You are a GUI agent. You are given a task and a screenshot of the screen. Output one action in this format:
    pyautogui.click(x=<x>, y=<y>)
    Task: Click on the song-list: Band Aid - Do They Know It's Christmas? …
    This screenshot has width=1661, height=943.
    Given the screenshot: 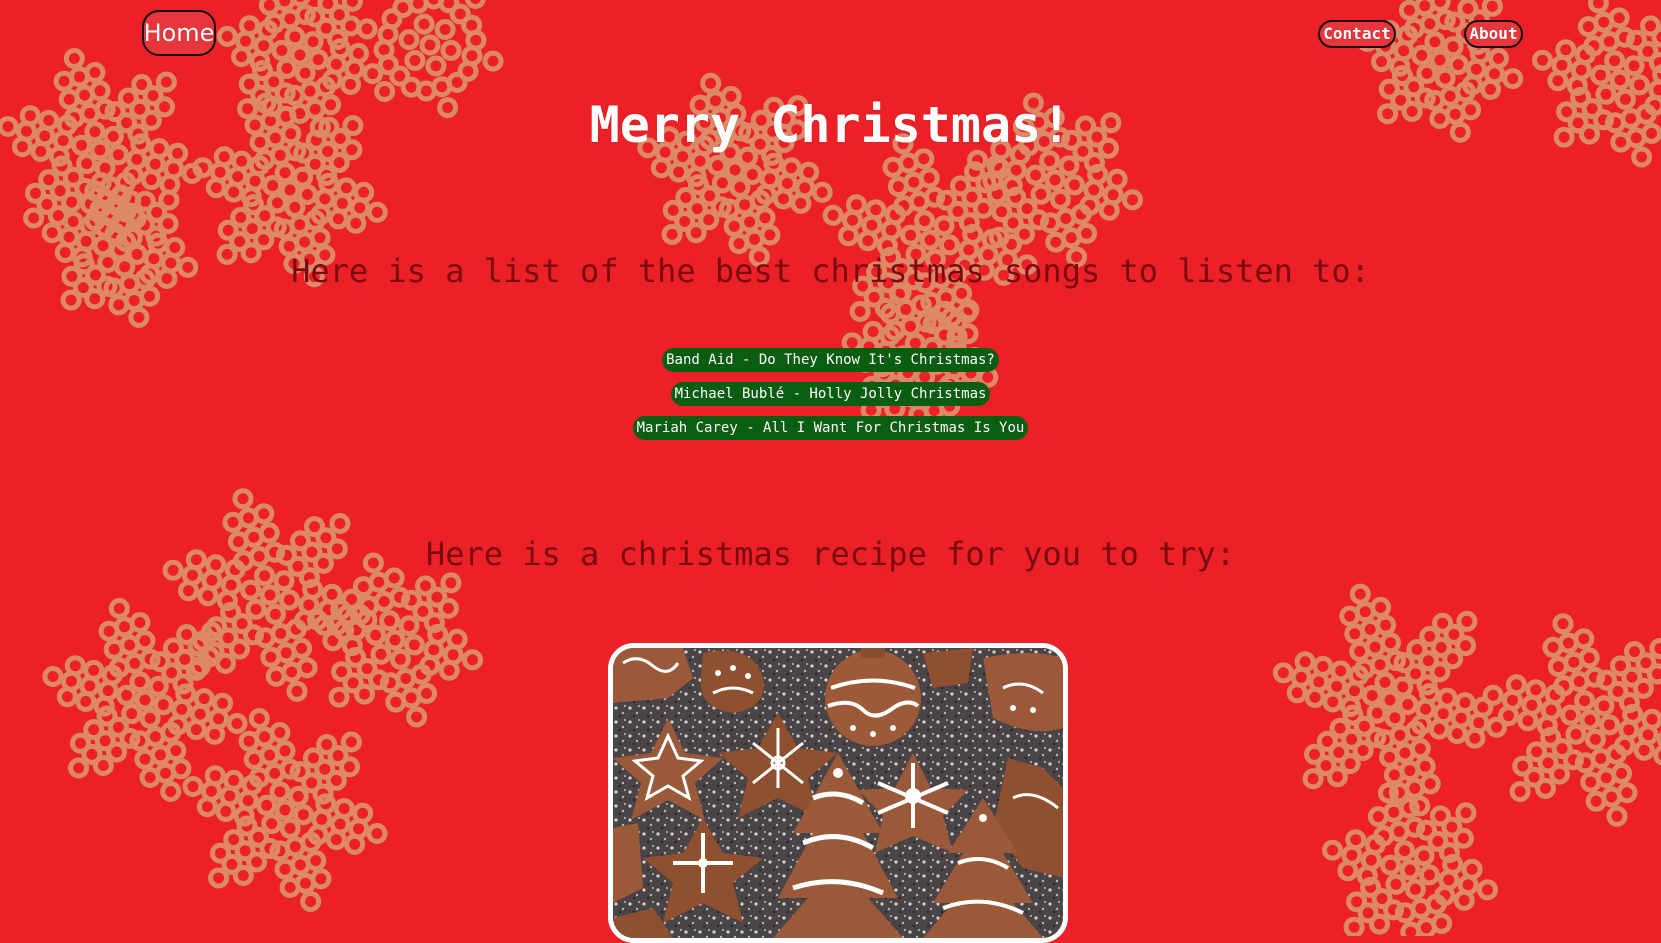 What is the action you would take?
    pyautogui.click(x=830, y=394)
    